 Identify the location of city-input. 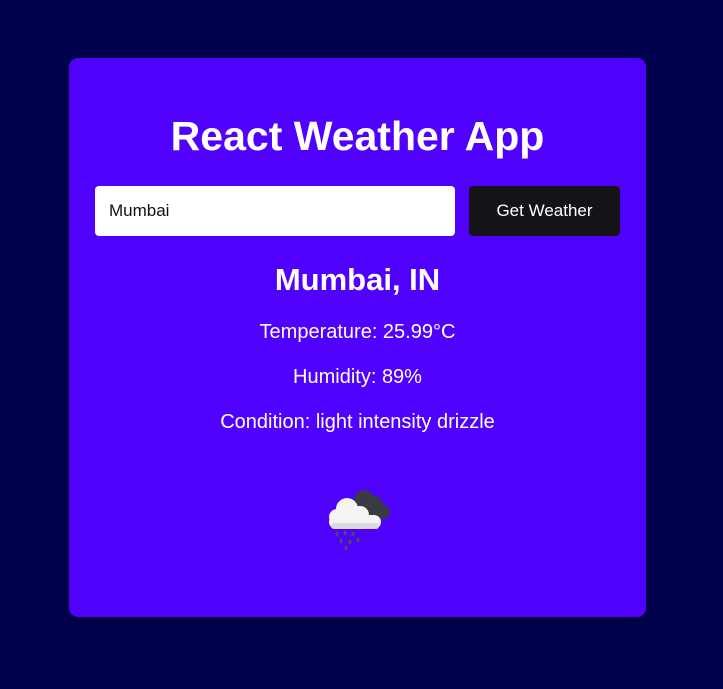
(275, 211).